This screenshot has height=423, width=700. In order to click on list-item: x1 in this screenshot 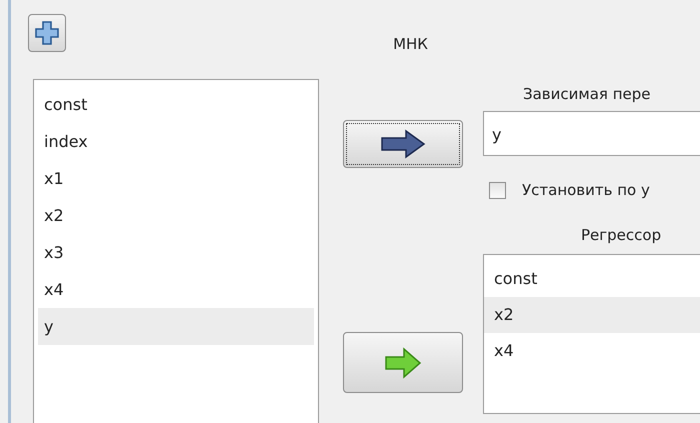, I will do `click(176, 178)`.